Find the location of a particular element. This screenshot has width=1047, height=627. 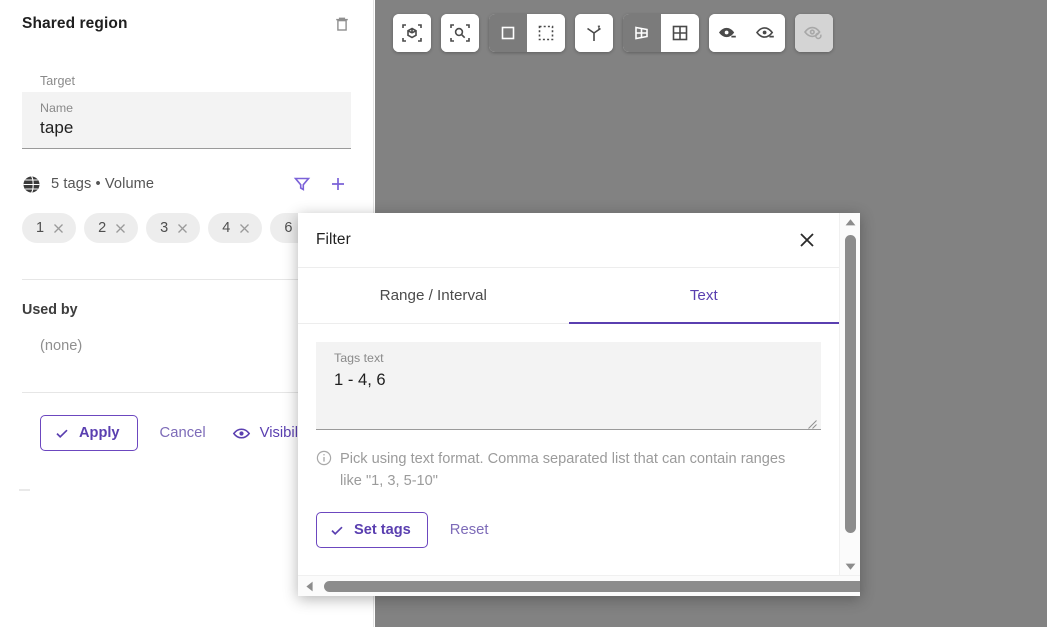

caret-up-icon-button is located at coordinates (850, 222).